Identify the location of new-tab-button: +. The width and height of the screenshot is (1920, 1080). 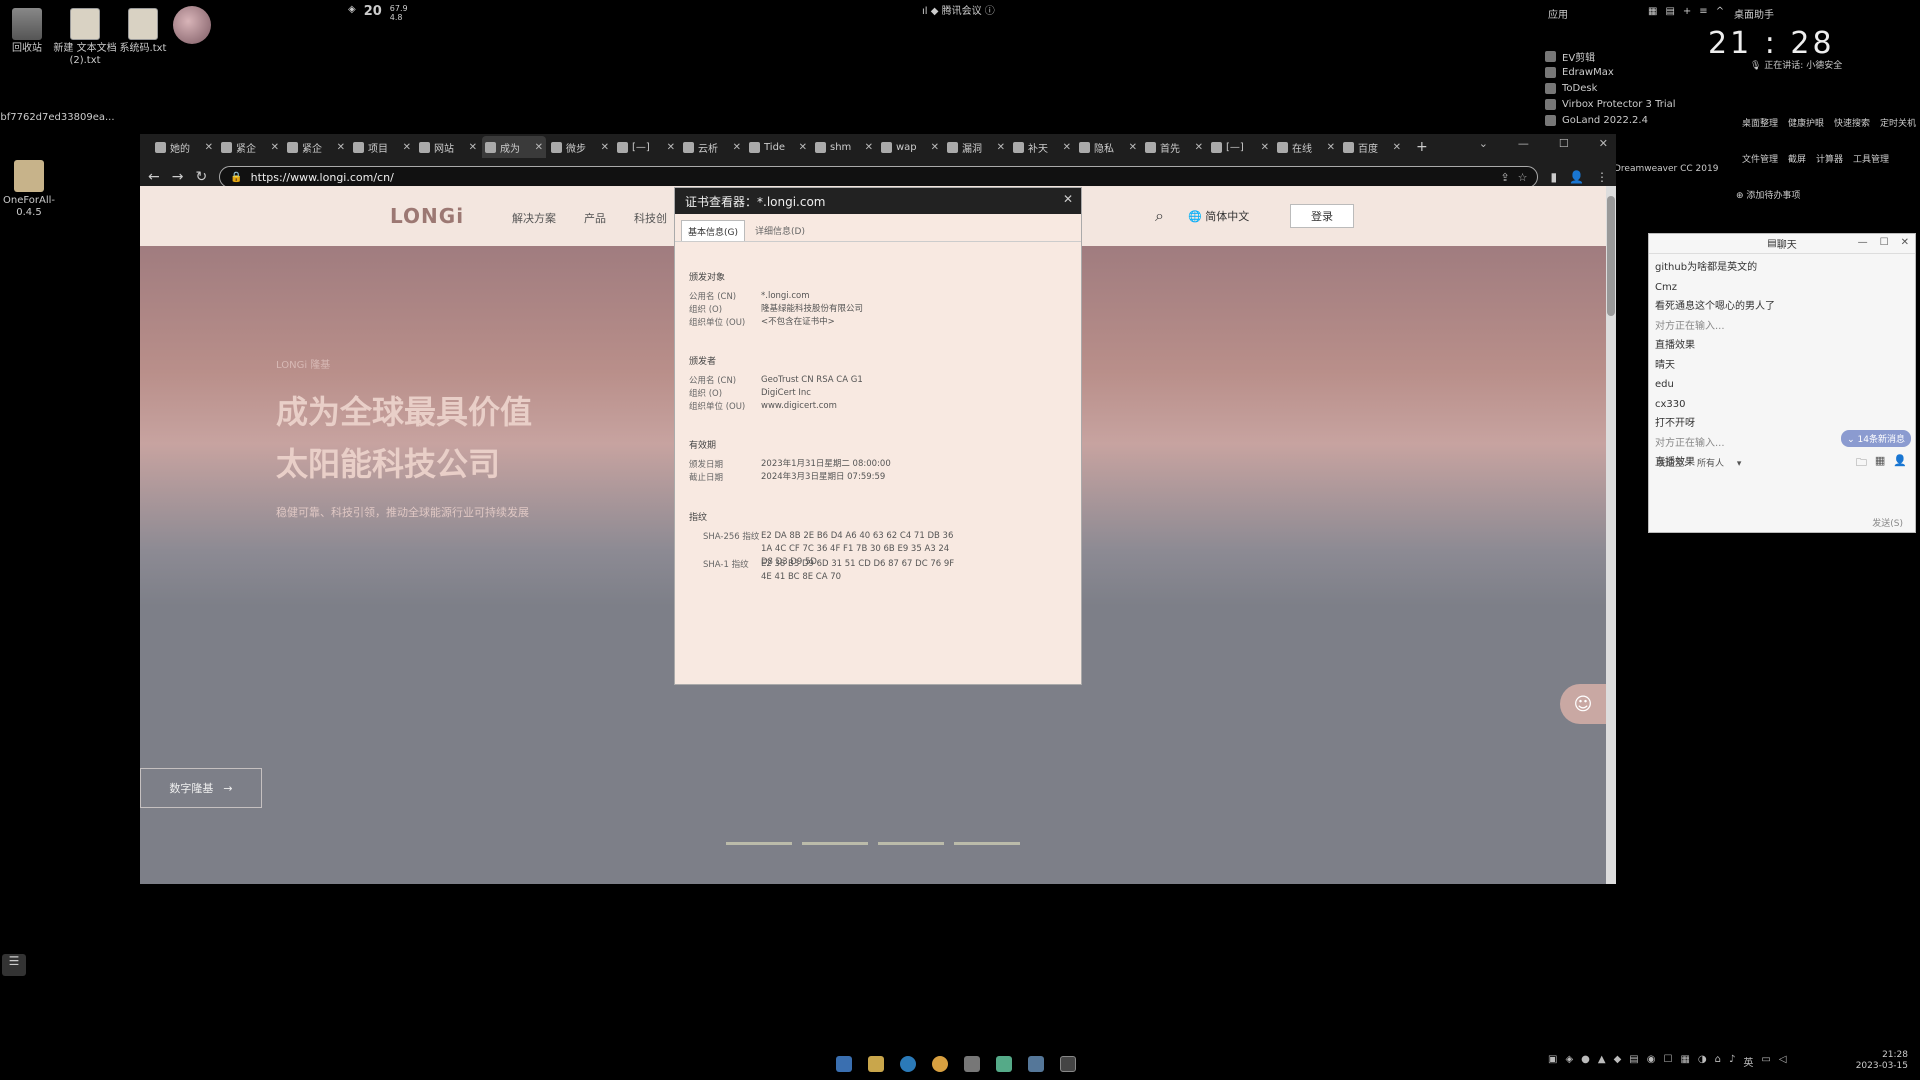
(1422, 147).